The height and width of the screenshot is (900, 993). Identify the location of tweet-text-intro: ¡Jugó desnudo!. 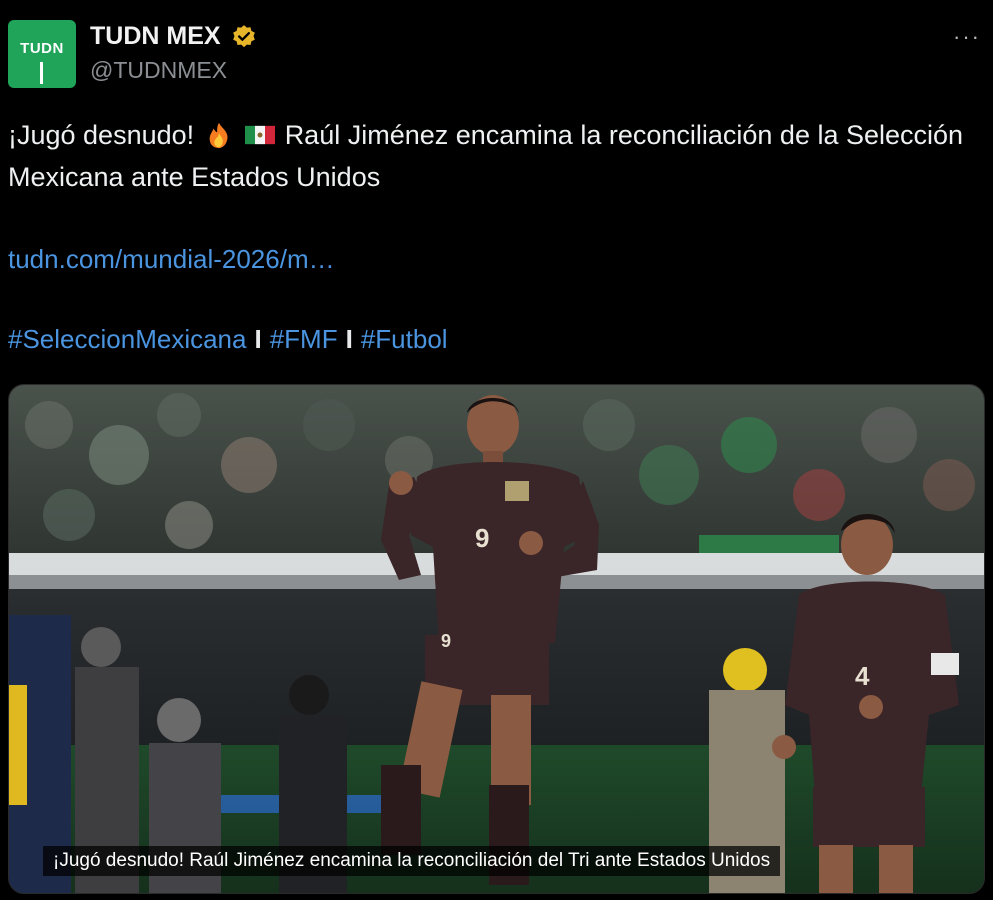
(101, 135).